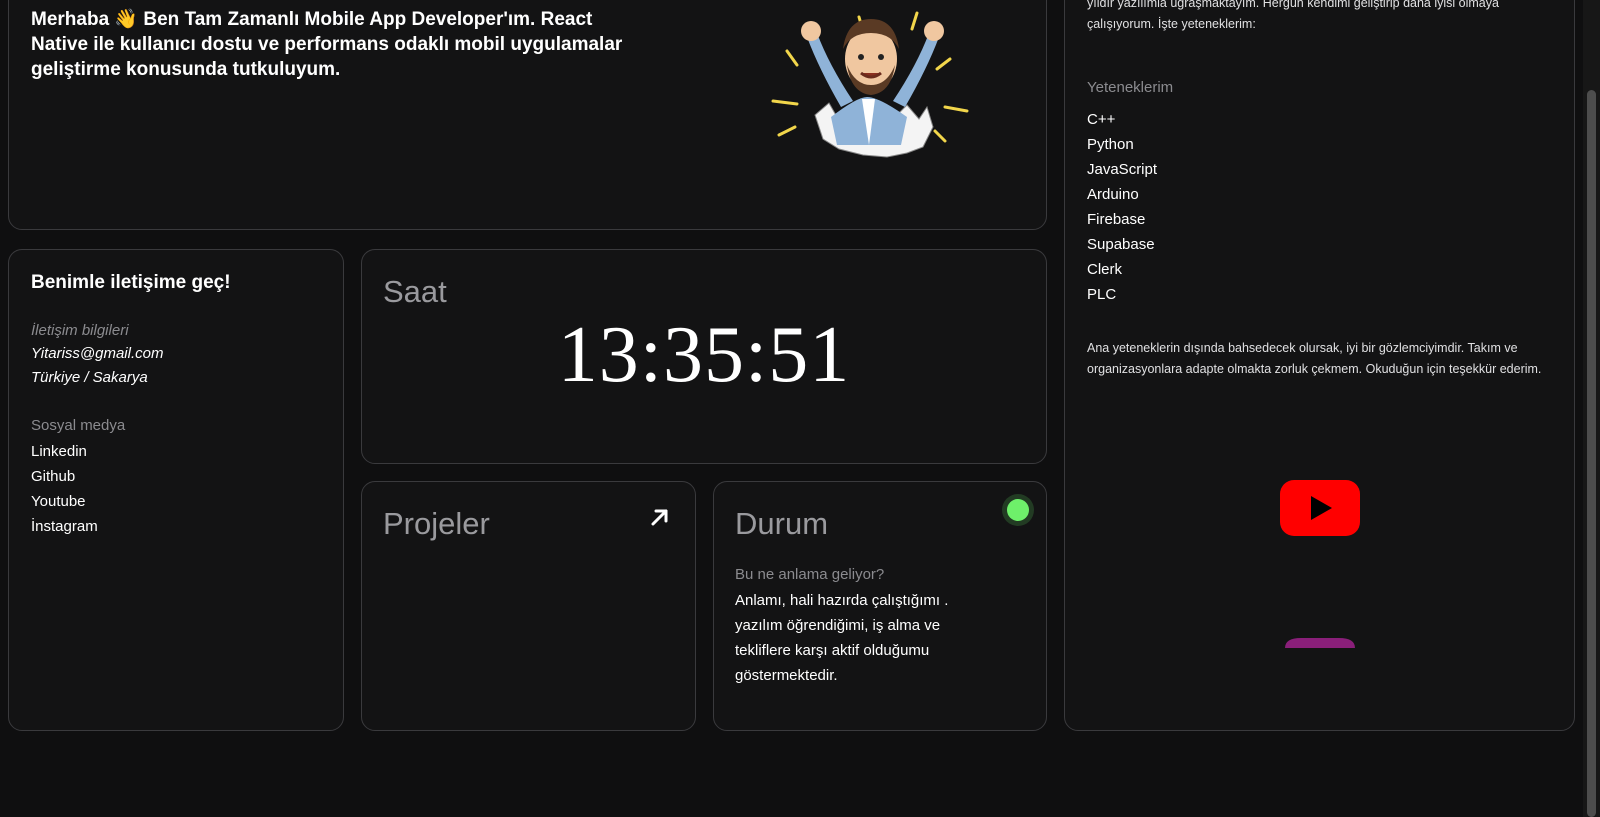 The height and width of the screenshot is (817, 1600). Describe the element at coordinates (1591, 453) in the screenshot. I see `scrollbar-thumb` at that location.